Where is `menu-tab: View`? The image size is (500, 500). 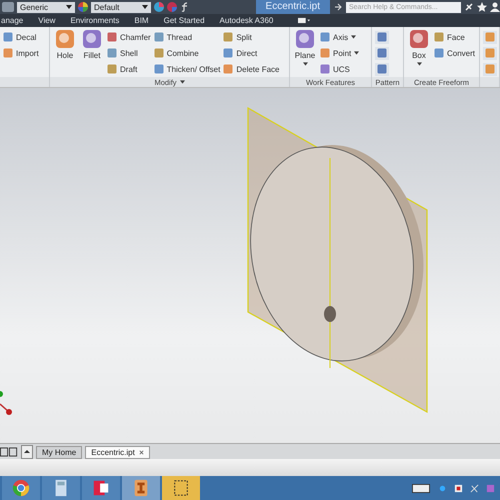 menu-tab: View is located at coordinates (47, 20).